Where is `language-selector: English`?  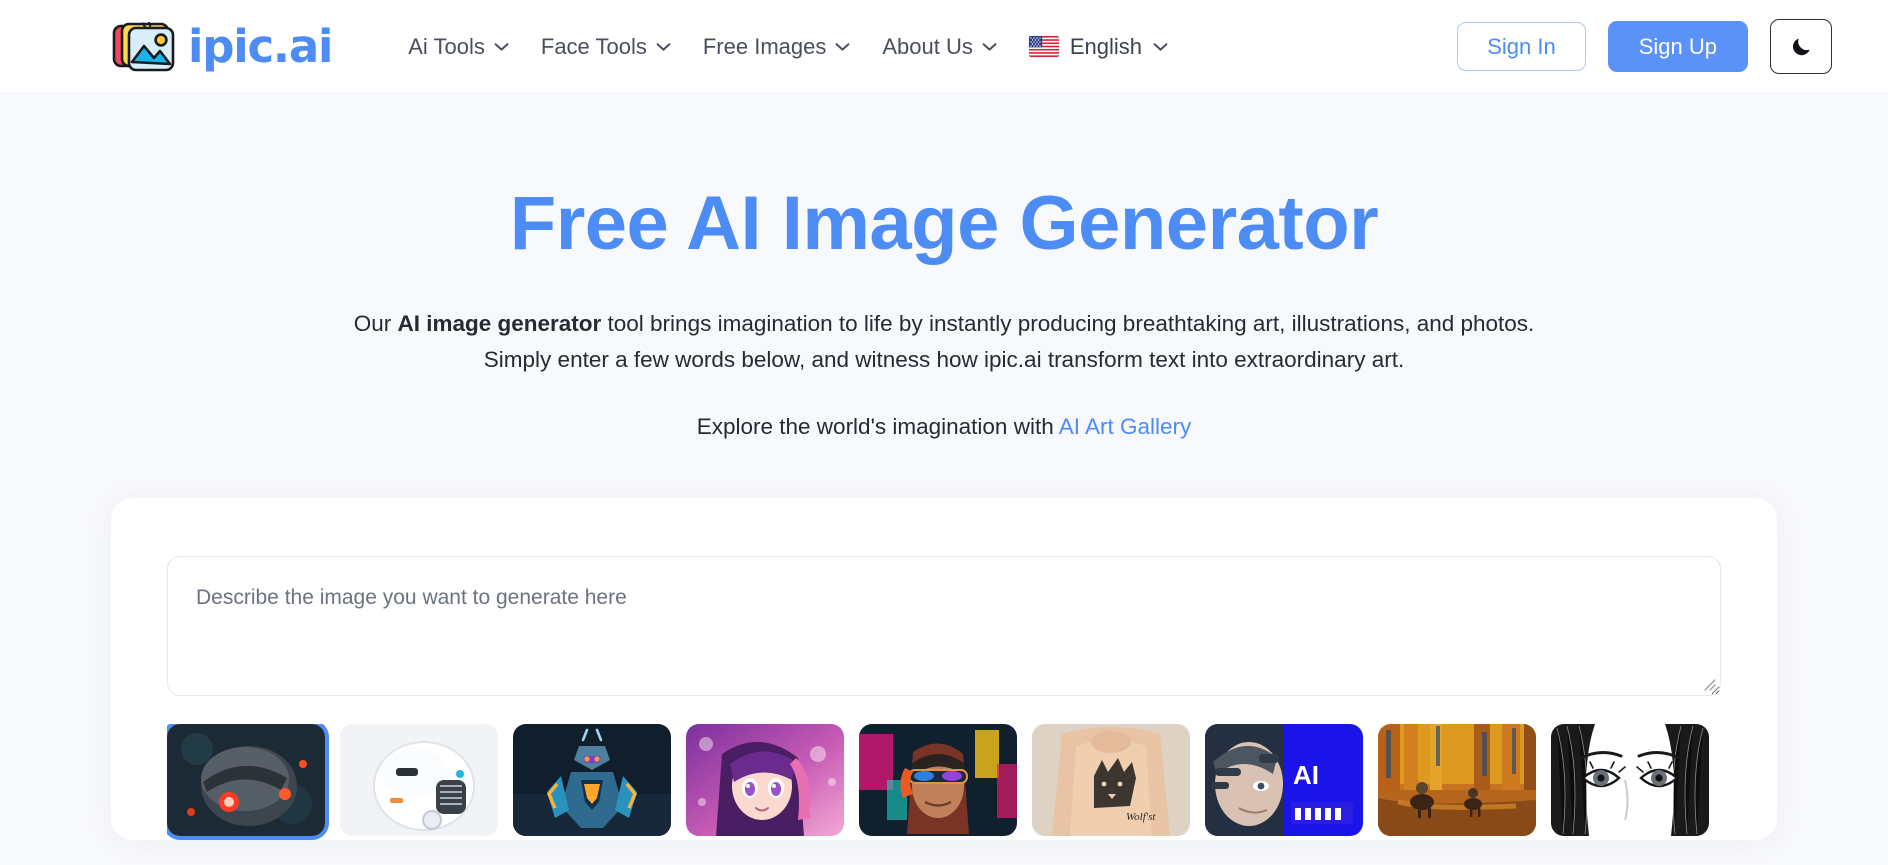
language-selector: English is located at coordinates (1098, 47).